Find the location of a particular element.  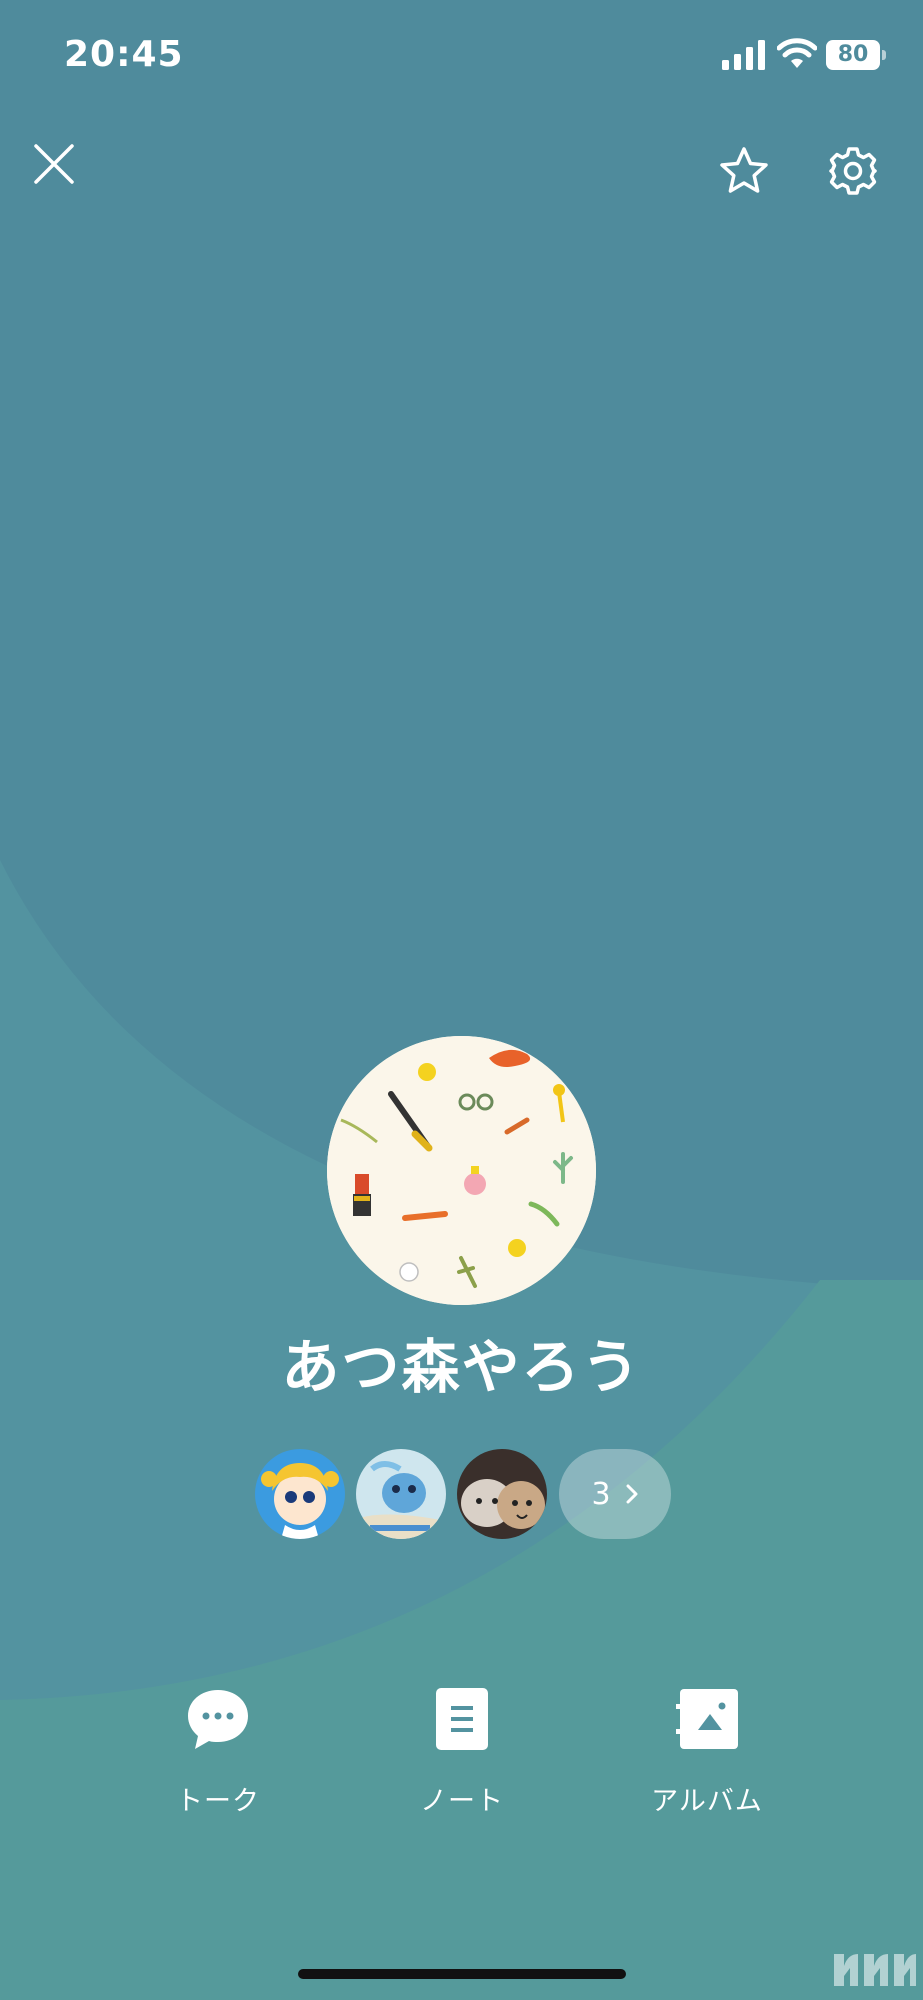

cellular-signal-icon is located at coordinates (743, 55).